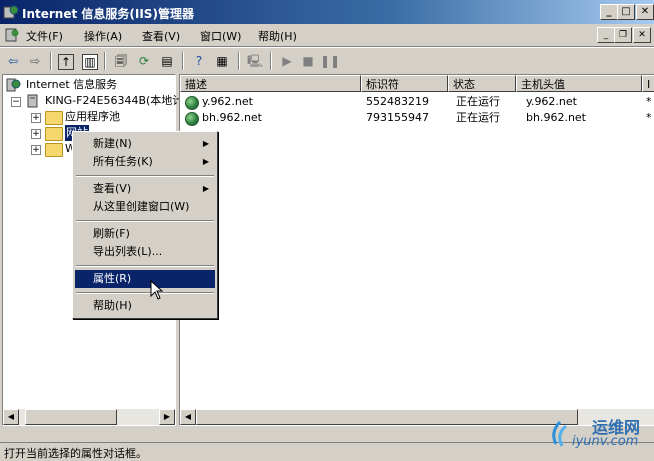 The height and width of the screenshot is (461, 654). I want to click on mmc-icon, so click(12, 35).